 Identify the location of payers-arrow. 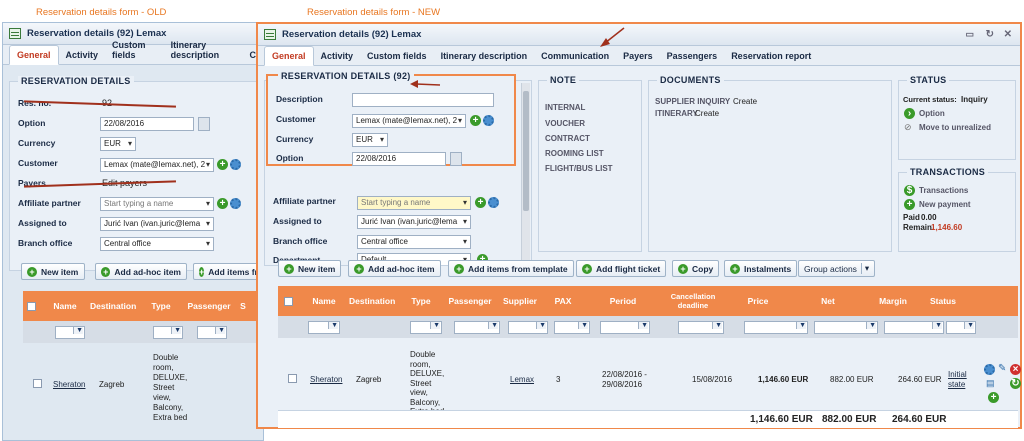
(612, 37).